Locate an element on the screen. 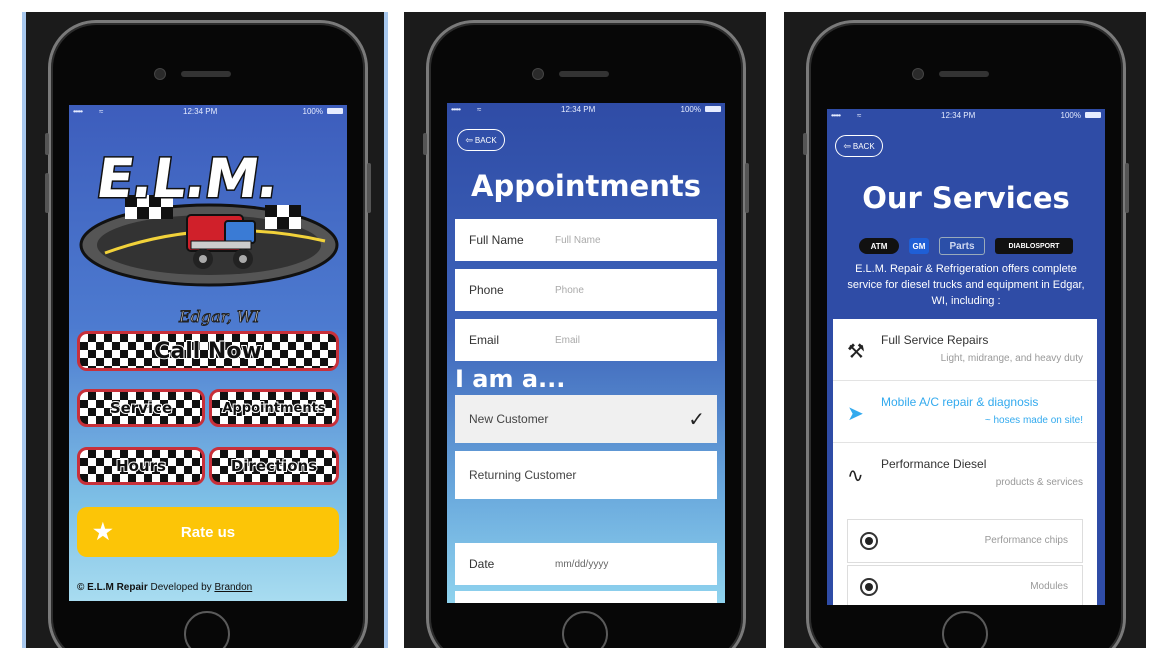  logo-text: E.L.M. is located at coordinates (187, 179).